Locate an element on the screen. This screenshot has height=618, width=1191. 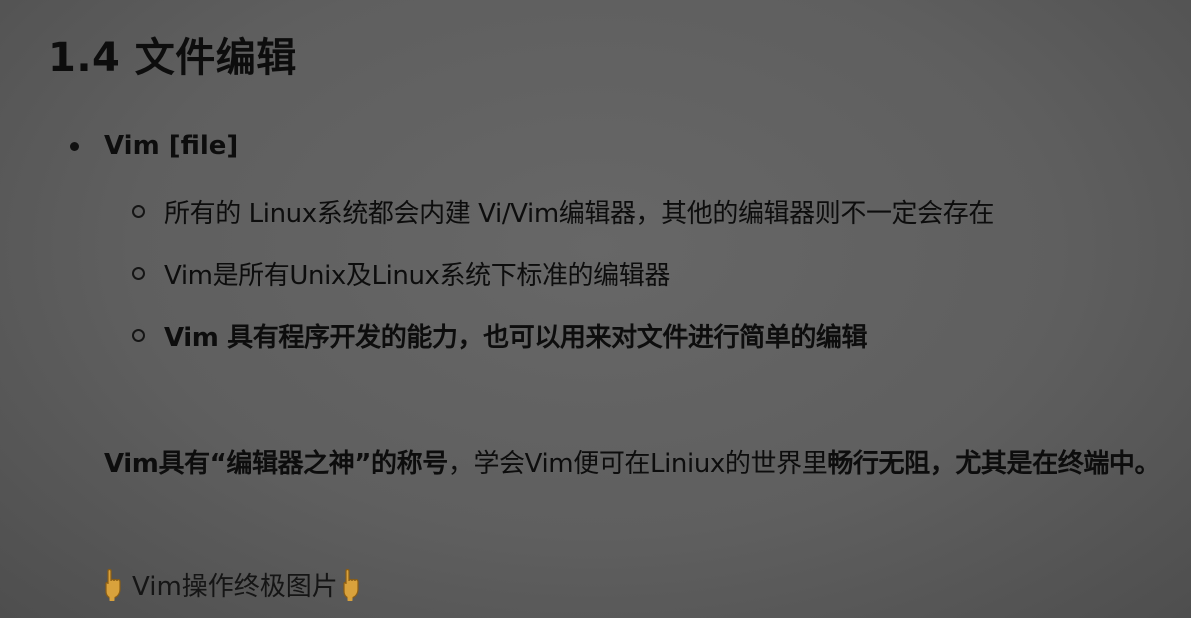
sub-list-item: 所有的 Linux系统都会内建 Vi/Vim编辑器，其他的编辑器则不一定会存在 is located at coordinates (563, 211).